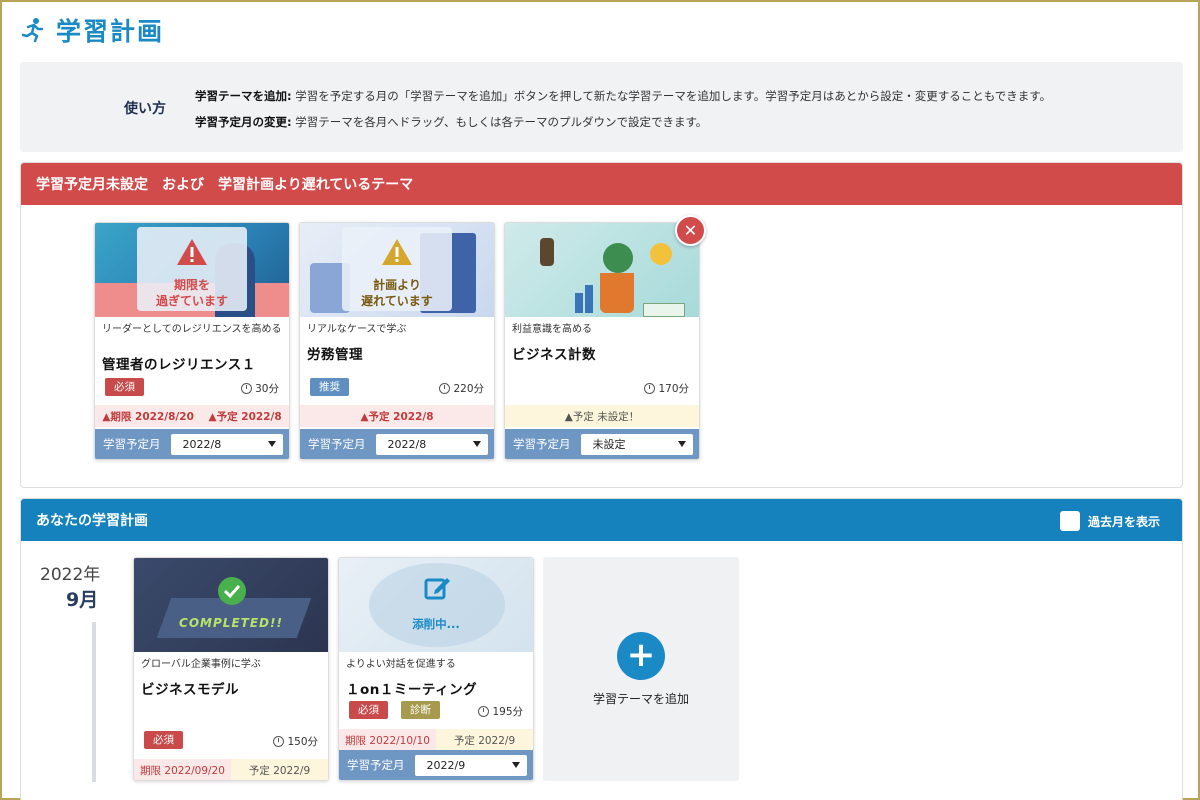 The image size is (1200, 800). I want to click on card-thumbnail: COMPLETED!!, so click(231, 605).